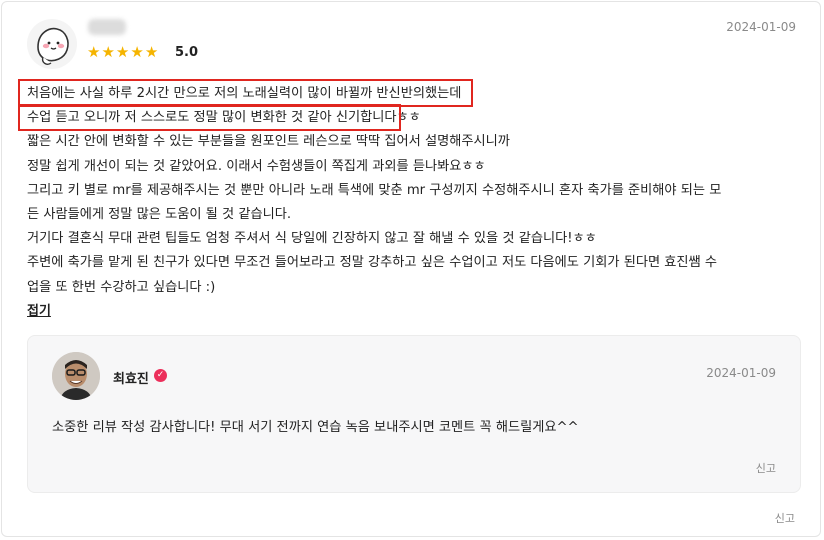 The image size is (824, 540). Describe the element at coordinates (224, 118) in the screenshot. I see `review-line: 수업 듣고 오니까 저 스스로도 정말 많이 변화한 것 같아 신기합니다ㅎㅎ` at that location.